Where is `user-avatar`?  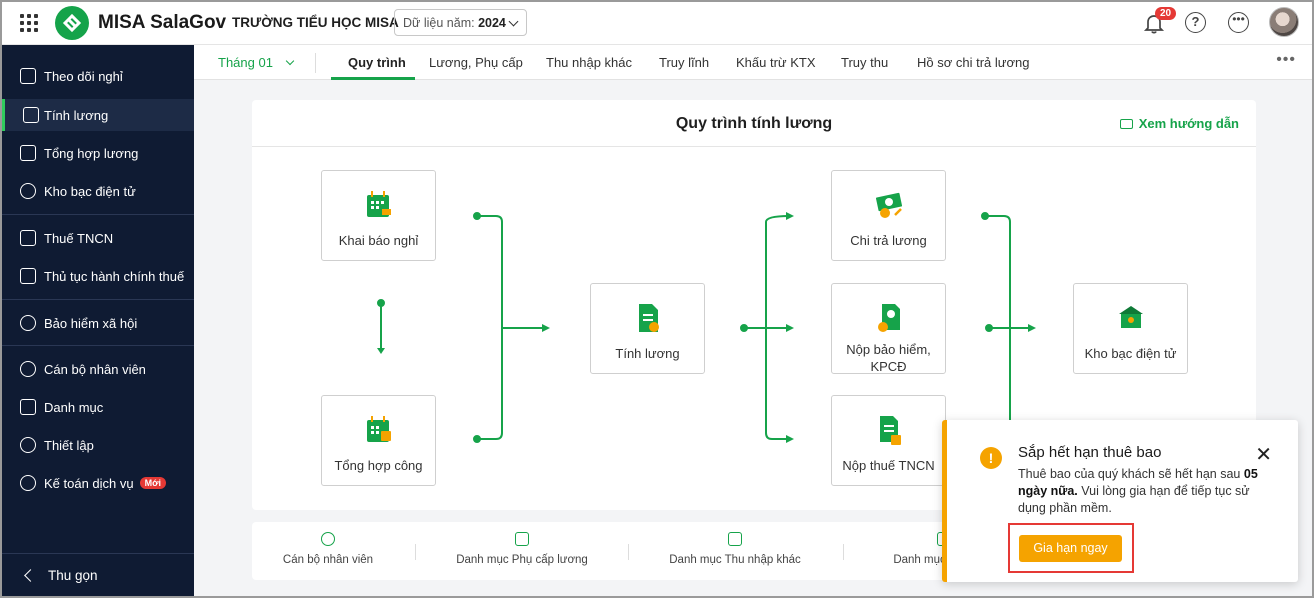 user-avatar is located at coordinates (1284, 22).